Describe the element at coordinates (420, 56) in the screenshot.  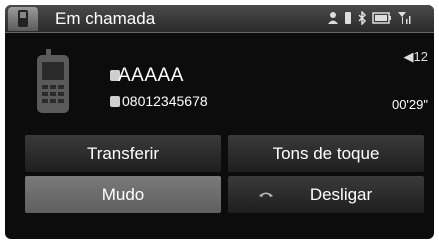
I see `volume-level: 12` at that location.